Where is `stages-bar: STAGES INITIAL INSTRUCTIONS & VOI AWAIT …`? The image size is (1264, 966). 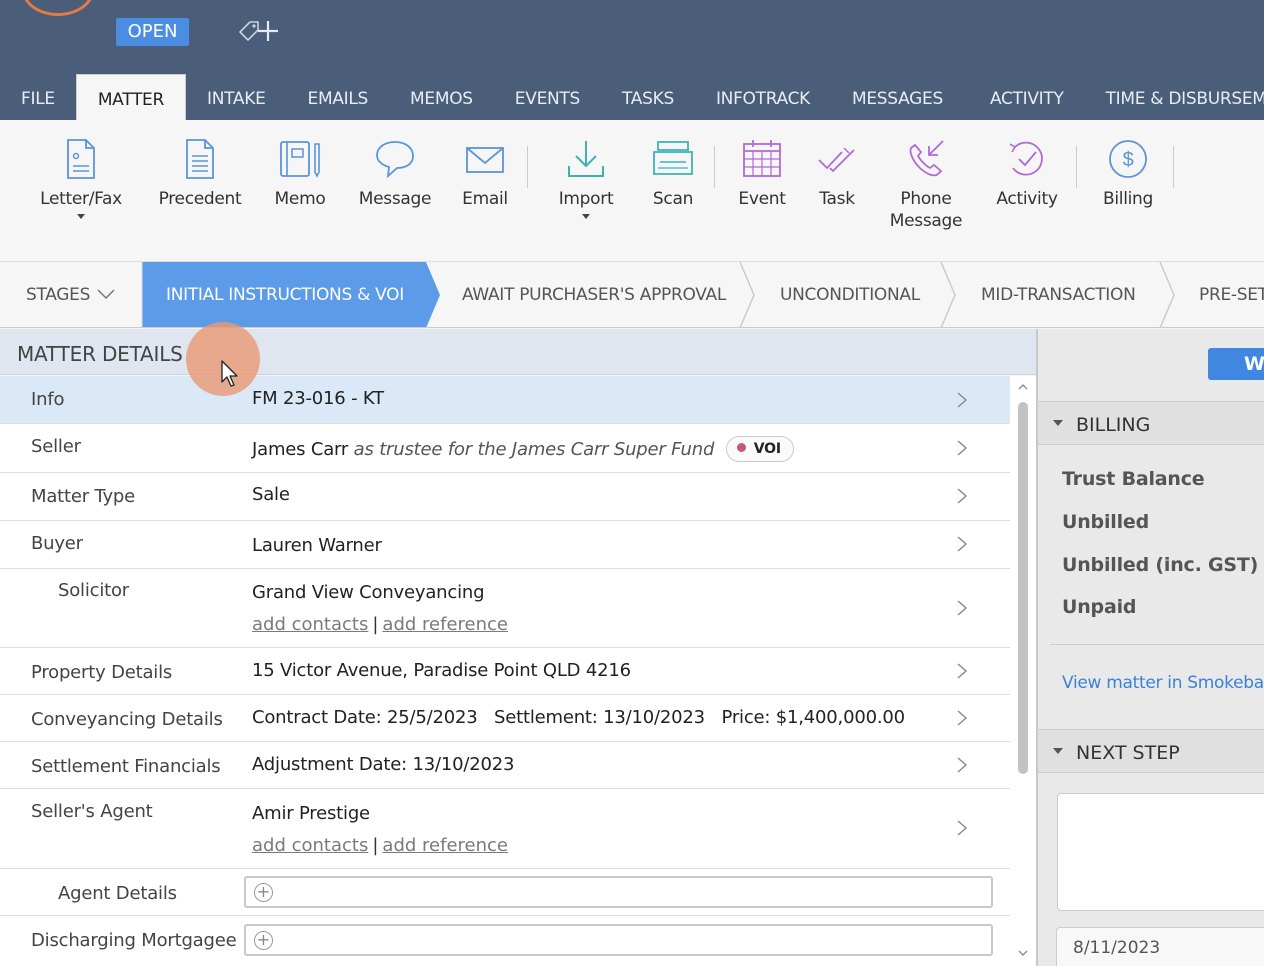
stages-bar: STAGES INITIAL INSTRUCTIONS & VOI AWAIT … is located at coordinates (632, 295).